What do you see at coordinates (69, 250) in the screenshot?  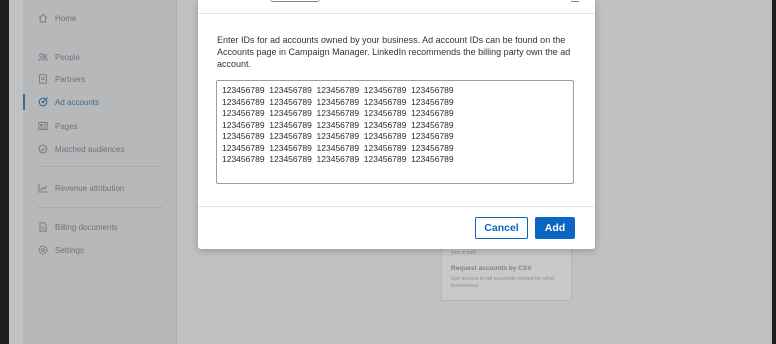 I see `sidebar-item-label: Settings` at bounding box center [69, 250].